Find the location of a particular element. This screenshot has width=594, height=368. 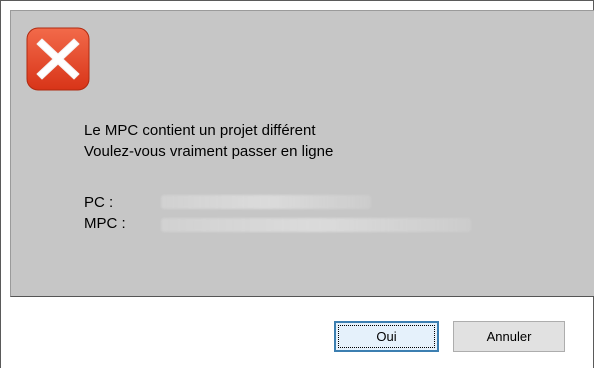

focus-ring is located at coordinates (386, 336).